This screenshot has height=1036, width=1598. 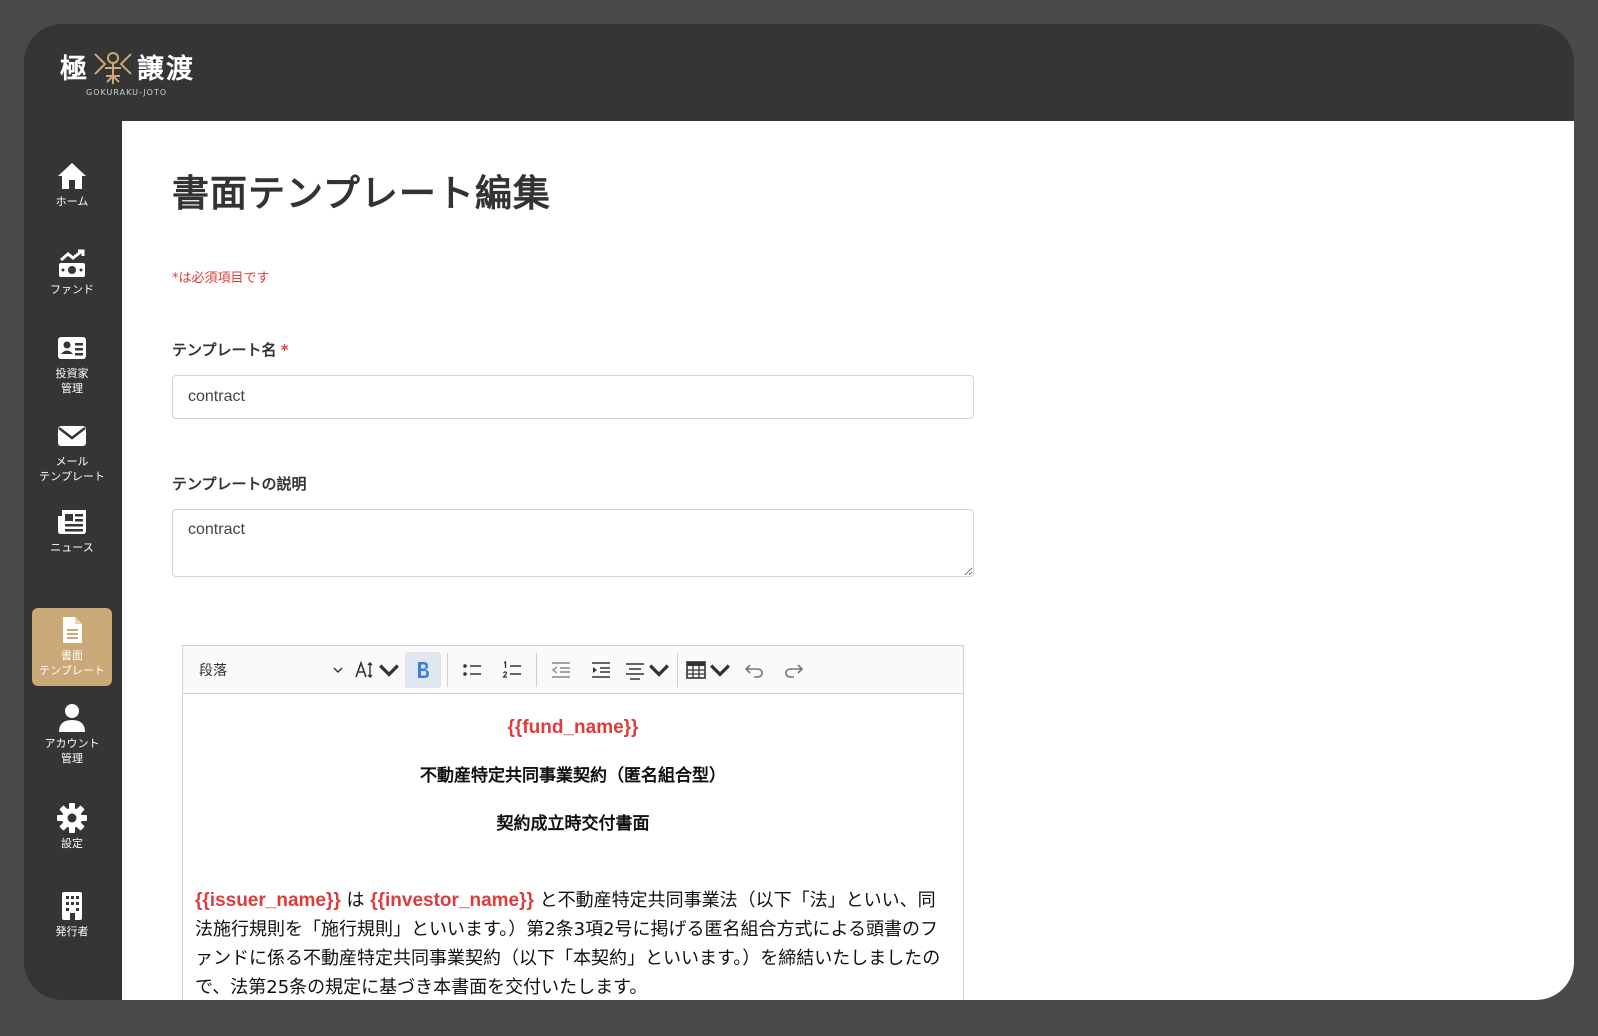 What do you see at coordinates (72, 751) in the screenshot?
I see `sidebar-item-label: アカウント 管理` at bounding box center [72, 751].